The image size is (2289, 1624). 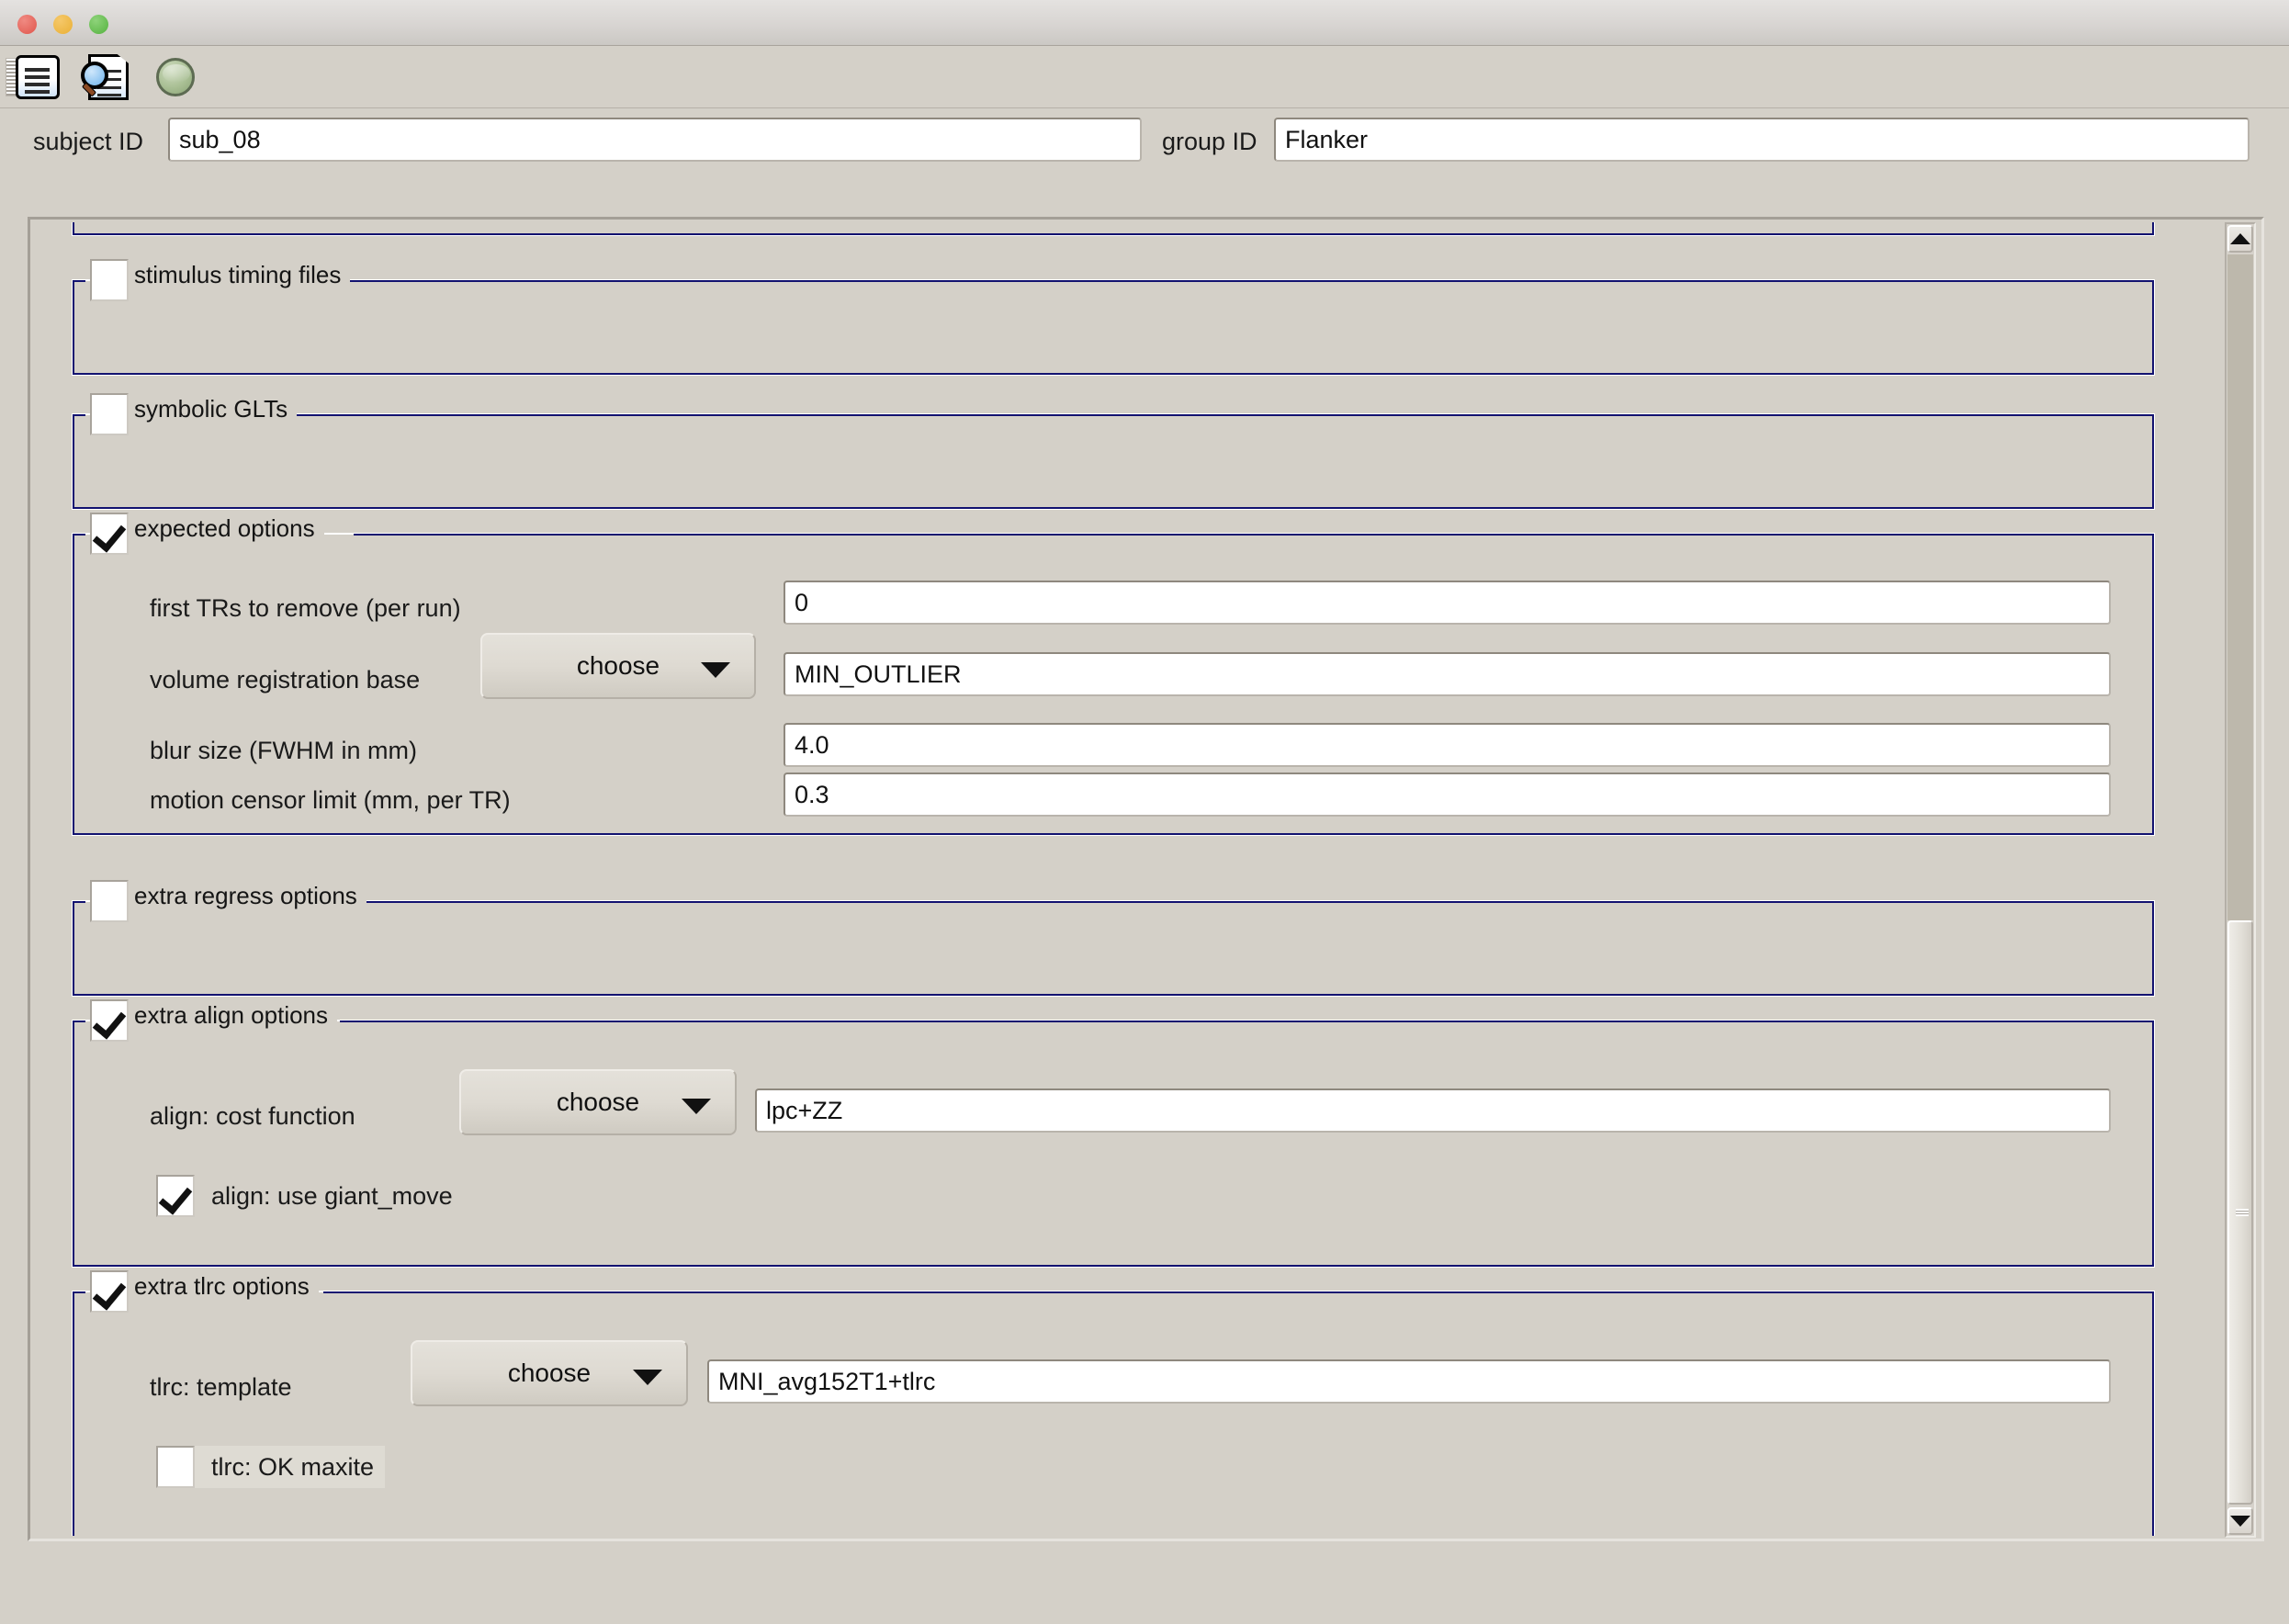 I want to click on section-title-extra-align-options: extra align options, so click(x=233, y=1015).